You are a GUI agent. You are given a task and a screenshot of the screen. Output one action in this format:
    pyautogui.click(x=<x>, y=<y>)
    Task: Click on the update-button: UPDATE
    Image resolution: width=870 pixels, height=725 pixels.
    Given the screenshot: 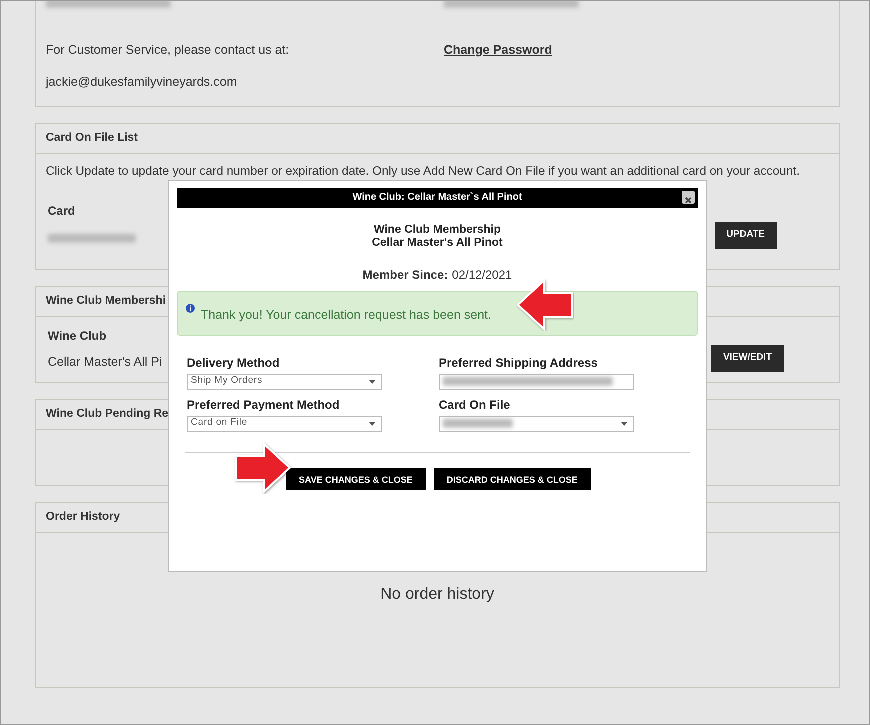 What is the action you would take?
    pyautogui.click(x=745, y=235)
    